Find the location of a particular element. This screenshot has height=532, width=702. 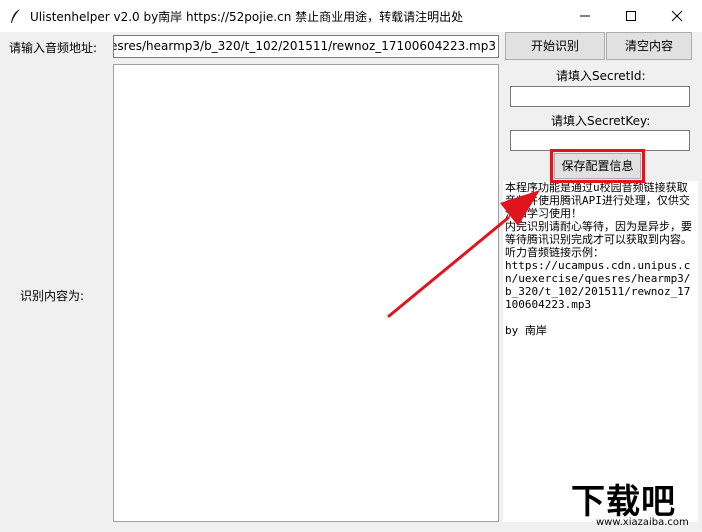

start-recognition-button: 开始识别 is located at coordinates (555, 46).